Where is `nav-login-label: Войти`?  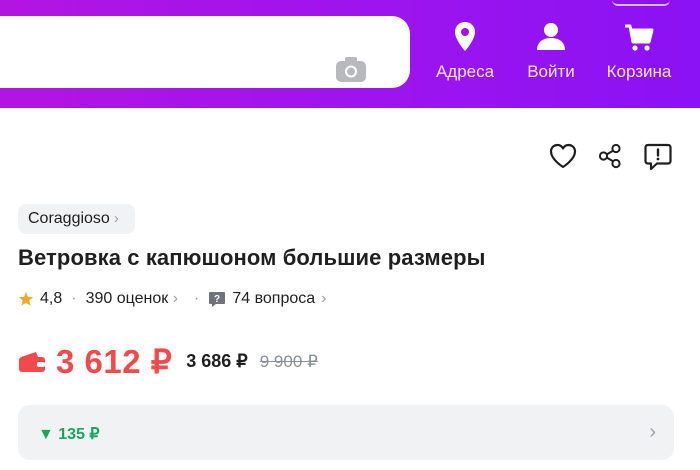 nav-login-label: Войти is located at coordinates (551, 71).